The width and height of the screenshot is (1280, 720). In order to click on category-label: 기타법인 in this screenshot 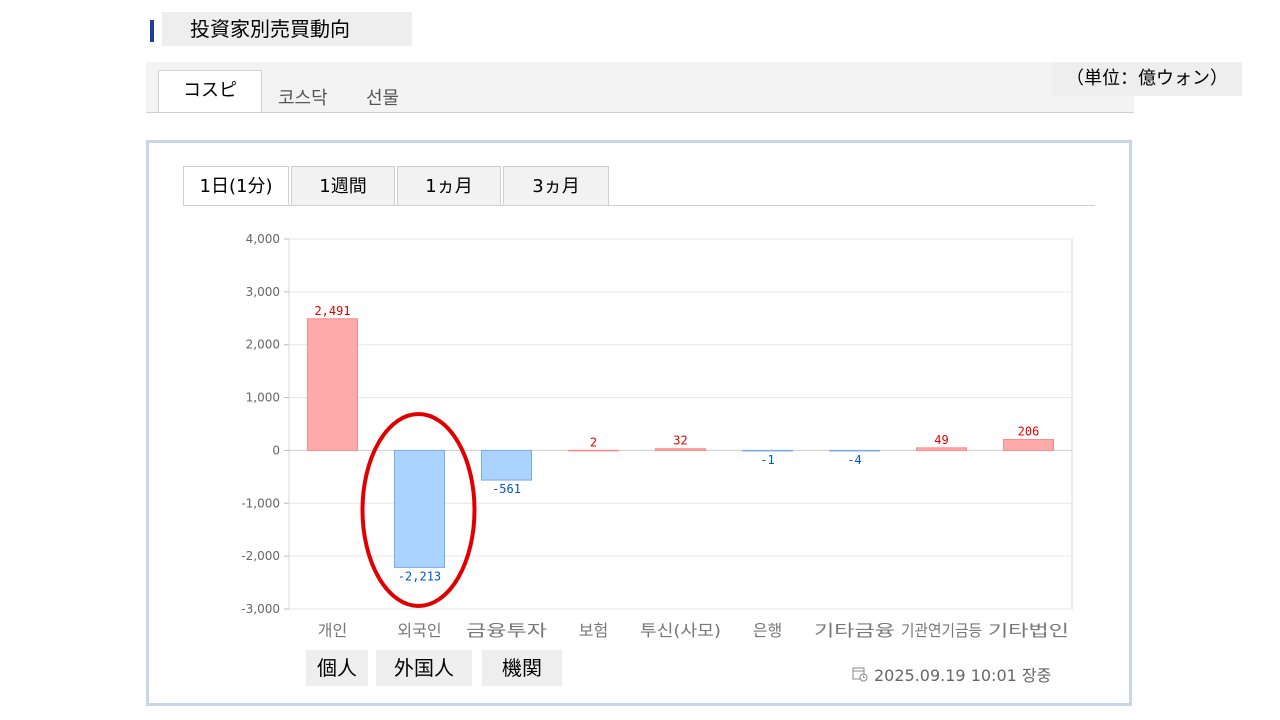, I will do `click(1028, 630)`.